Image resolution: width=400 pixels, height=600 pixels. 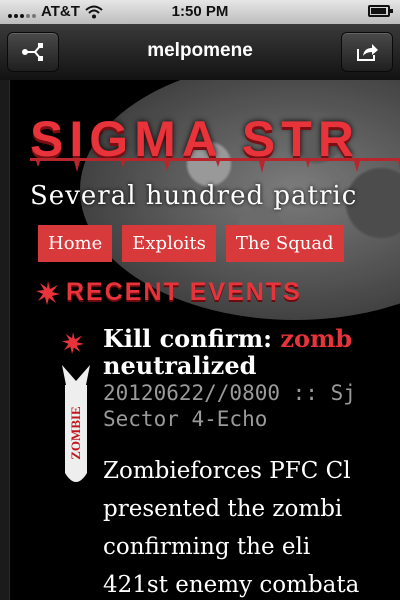 What do you see at coordinates (229, 393) in the screenshot?
I see `post-meta-line: 20120622//0800 :: Sj` at bounding box center [229, 393].